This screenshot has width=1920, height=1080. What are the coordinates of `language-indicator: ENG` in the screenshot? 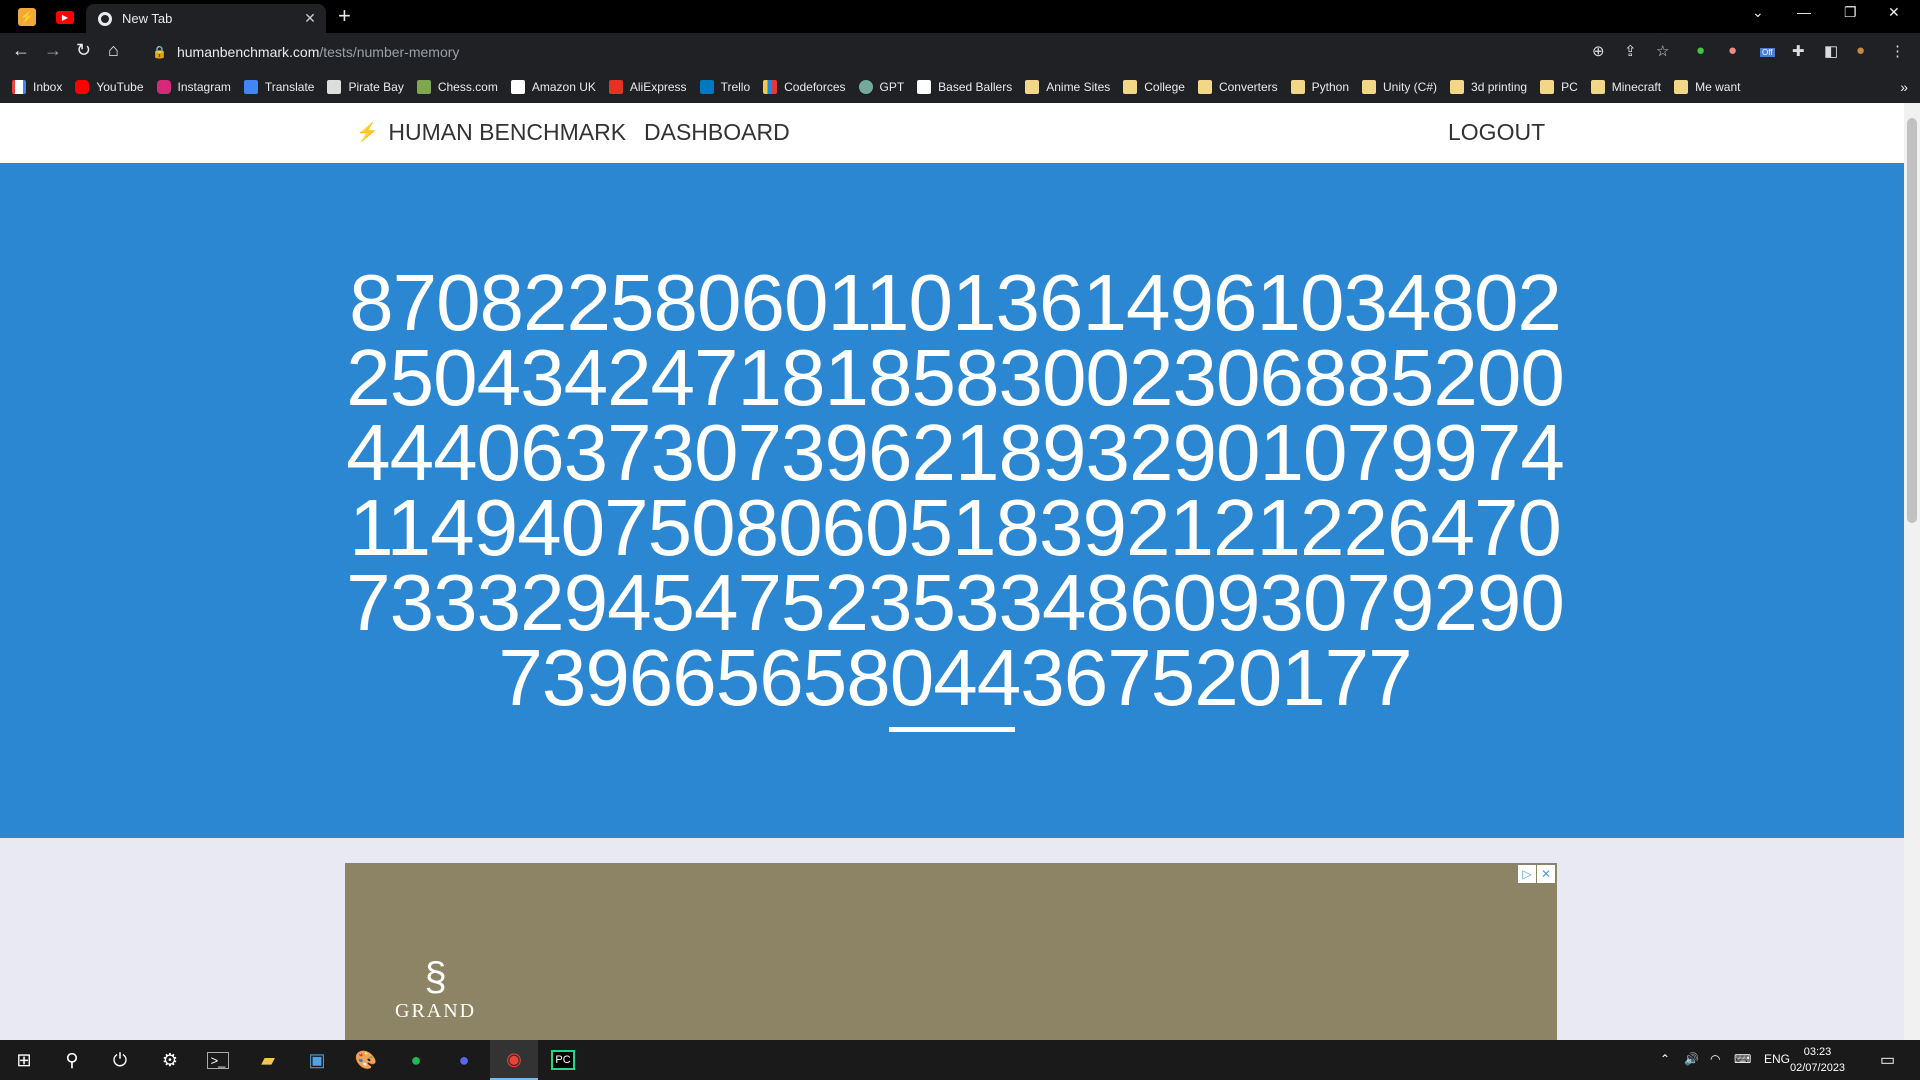 It's located at (1777, 1059).